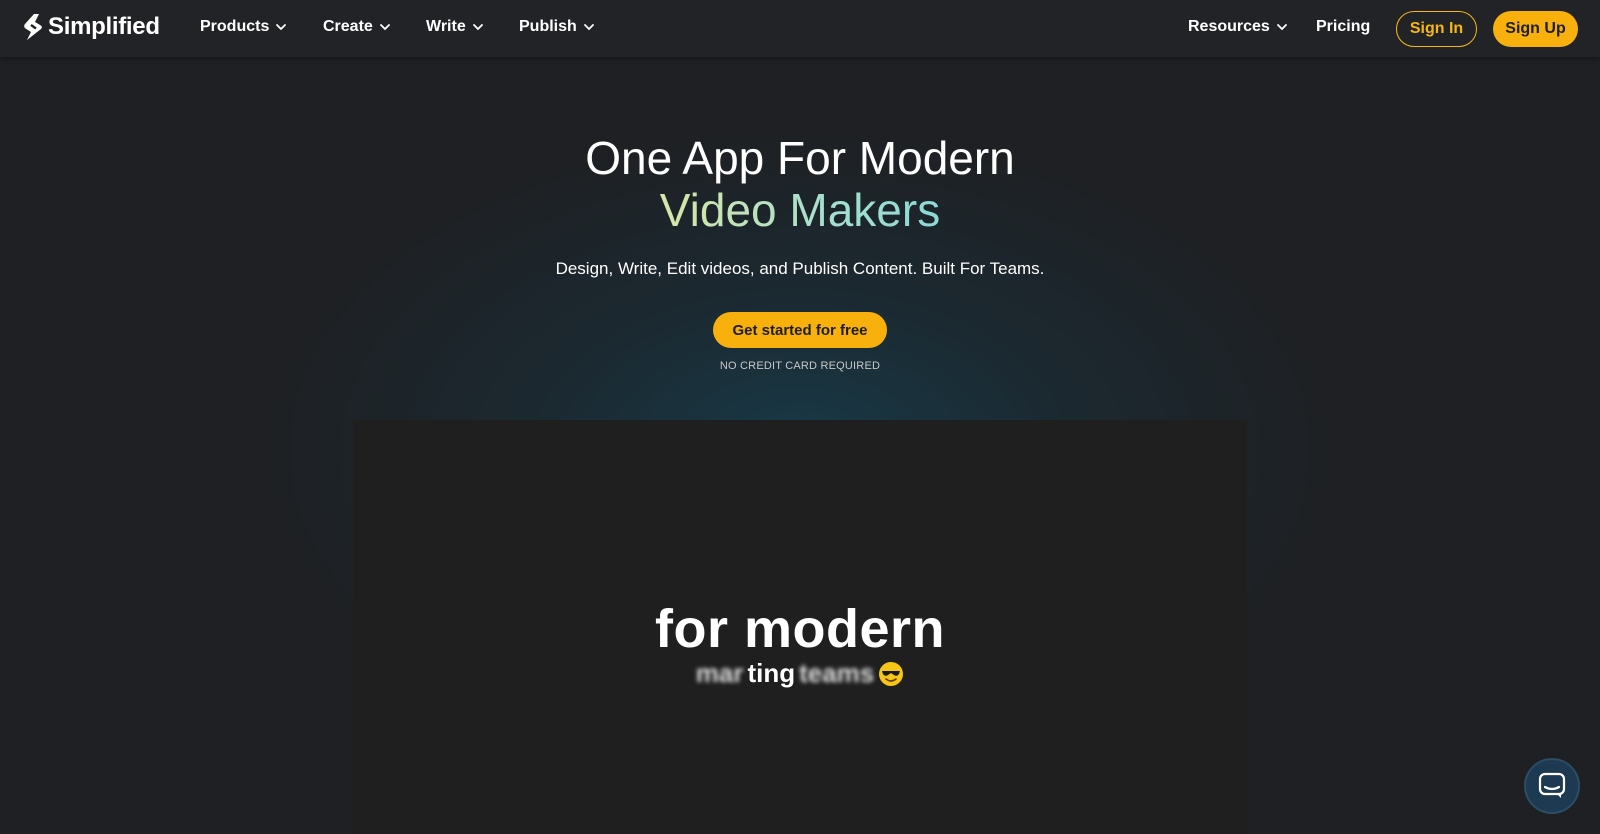 The width and height of the screenshot is (1600, 834). Describe the element at coordinates (33, 27) in the screenshot. I see `simplified-logo-icon` at that location.